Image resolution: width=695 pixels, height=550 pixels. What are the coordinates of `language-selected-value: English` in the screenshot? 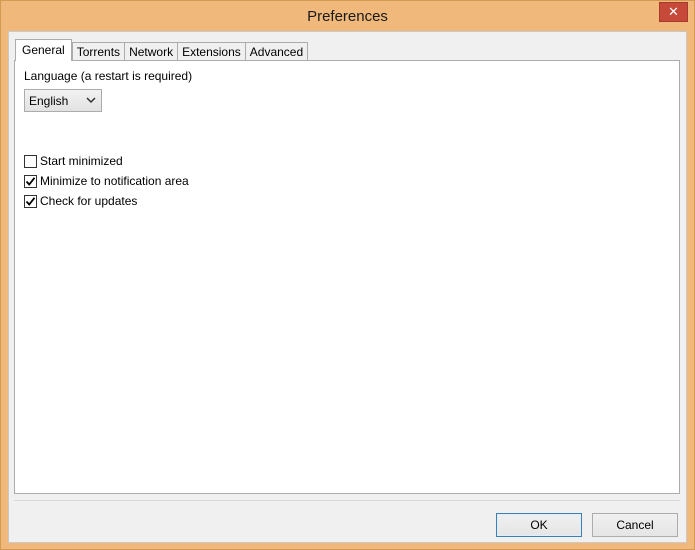 It's located at (49, 101).